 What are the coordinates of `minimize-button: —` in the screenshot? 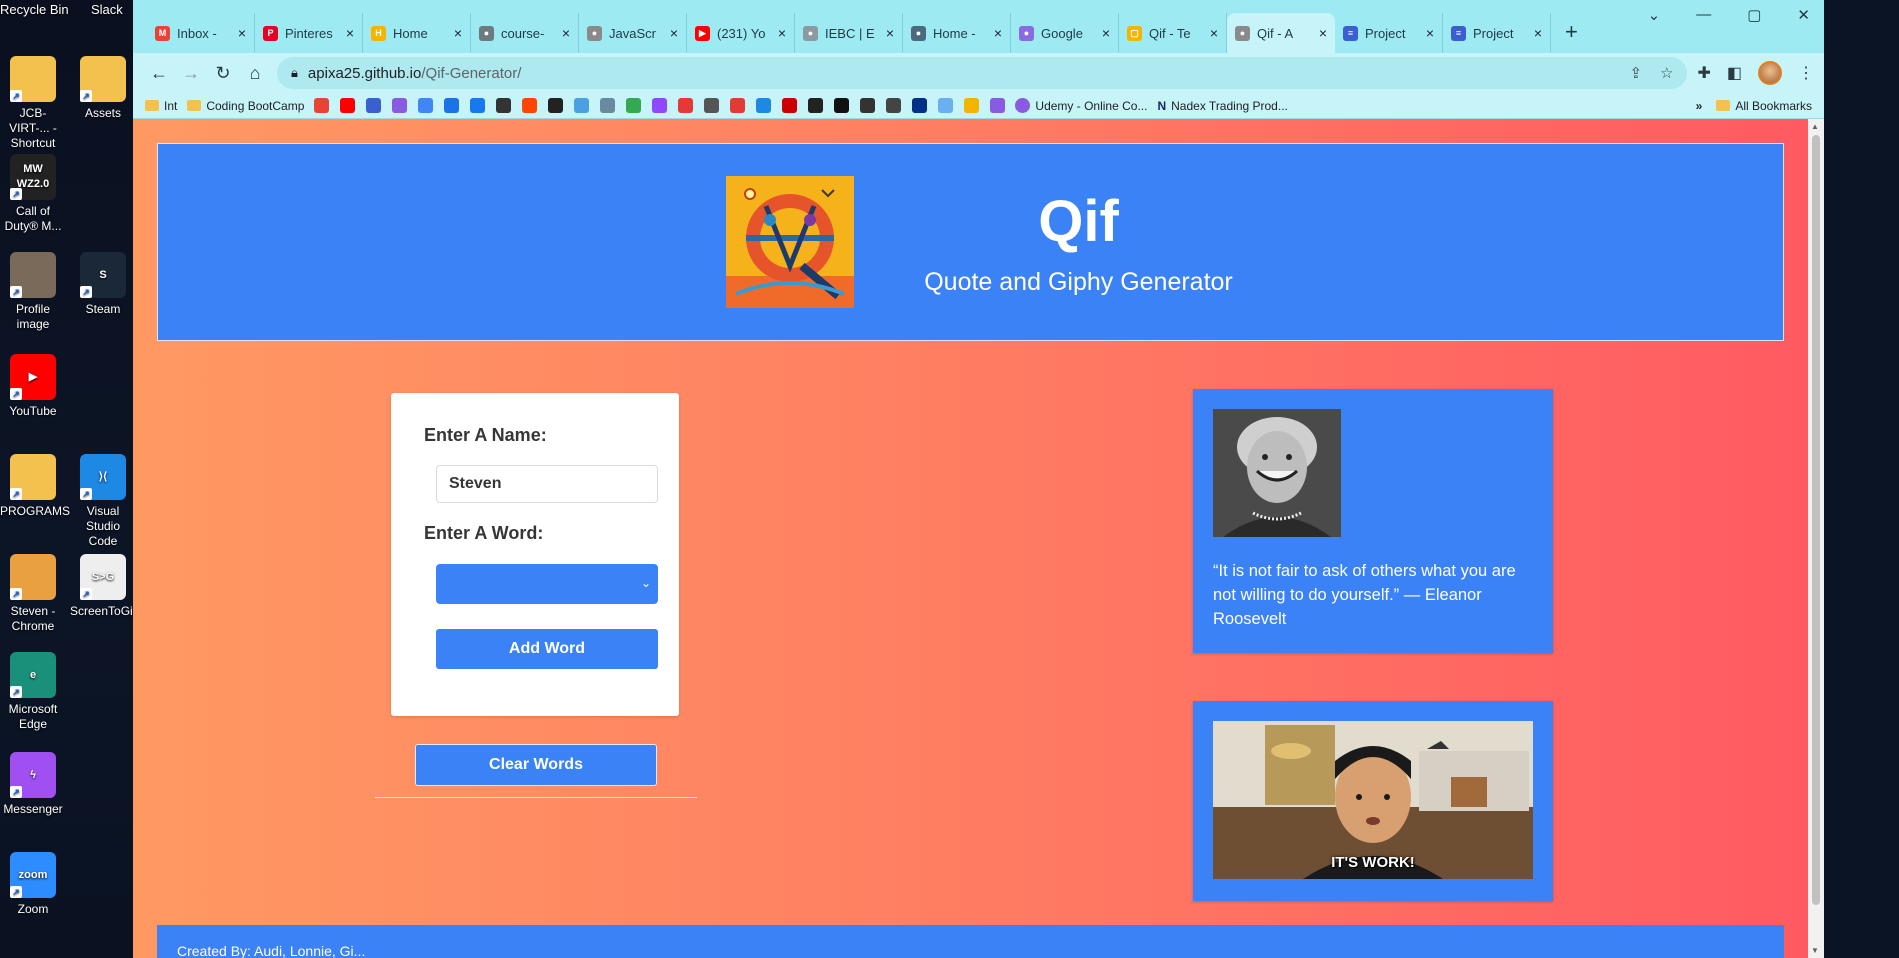 It's located at (1703, 15).